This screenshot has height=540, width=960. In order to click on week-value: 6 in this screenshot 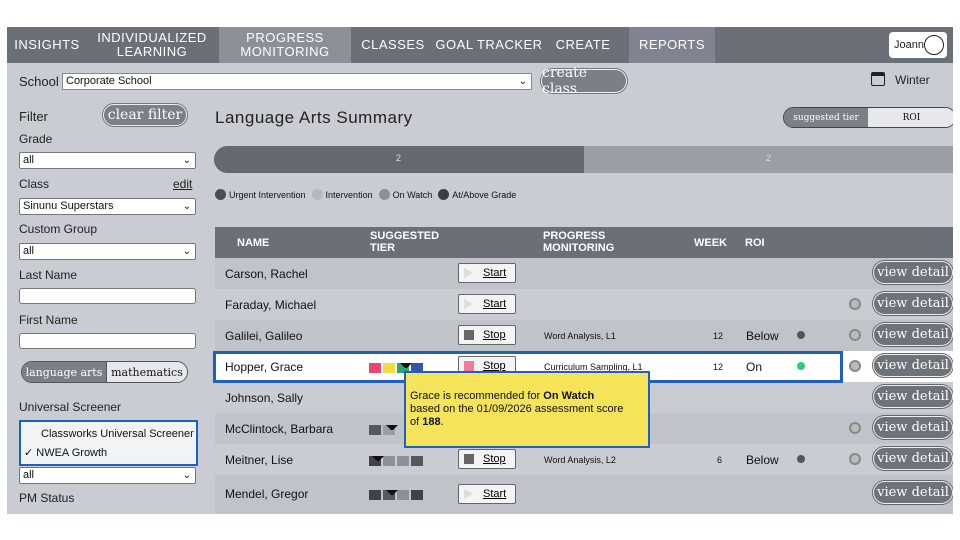, I will do `click(720, 460)`.